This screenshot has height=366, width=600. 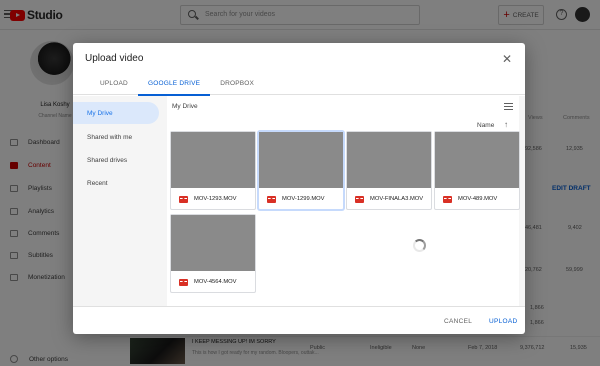 What do you see at coordinates (397, 199) in the screenshot?
I see `file-name: MOV-FINALA3.MOV` at bounding box center [397, 199].